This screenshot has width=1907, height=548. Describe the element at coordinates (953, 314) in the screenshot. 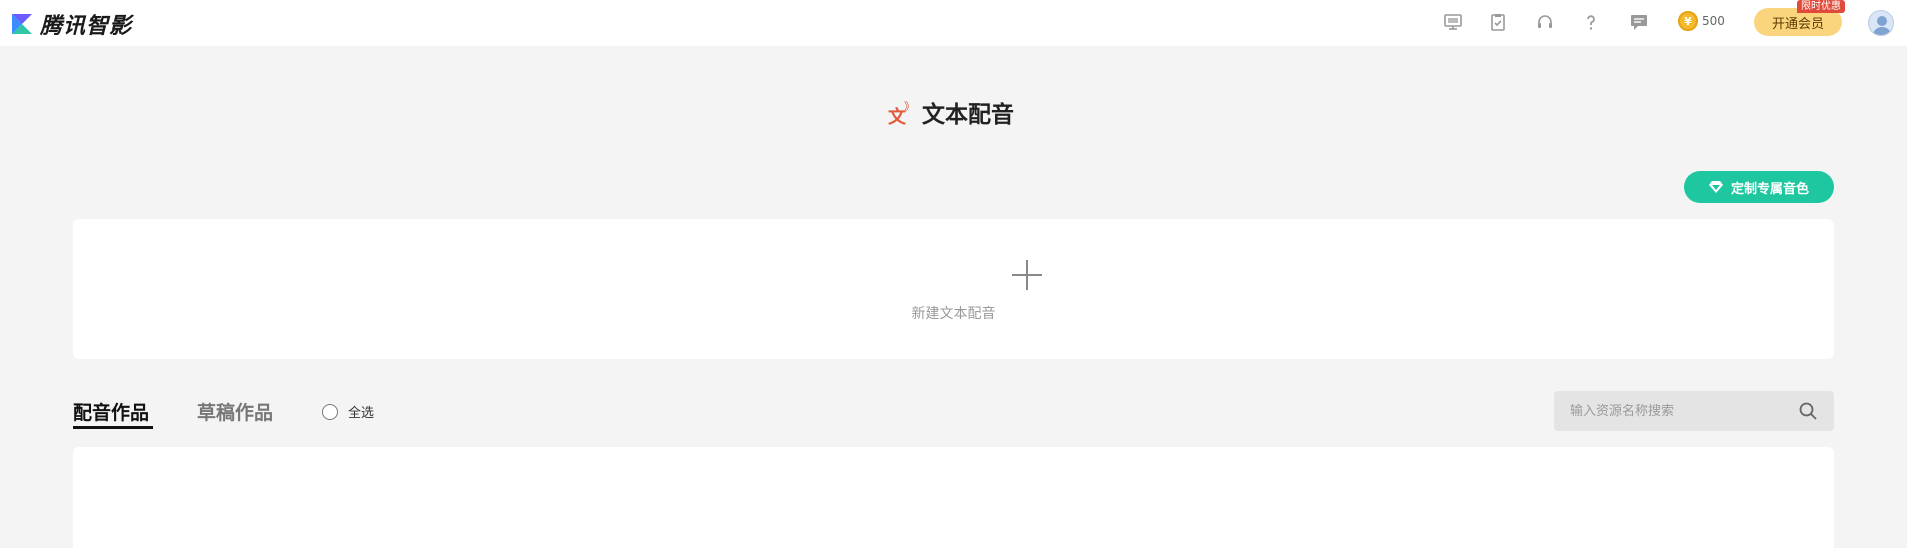

I see `new-text-voice-label: 新建文本配音` at that location.